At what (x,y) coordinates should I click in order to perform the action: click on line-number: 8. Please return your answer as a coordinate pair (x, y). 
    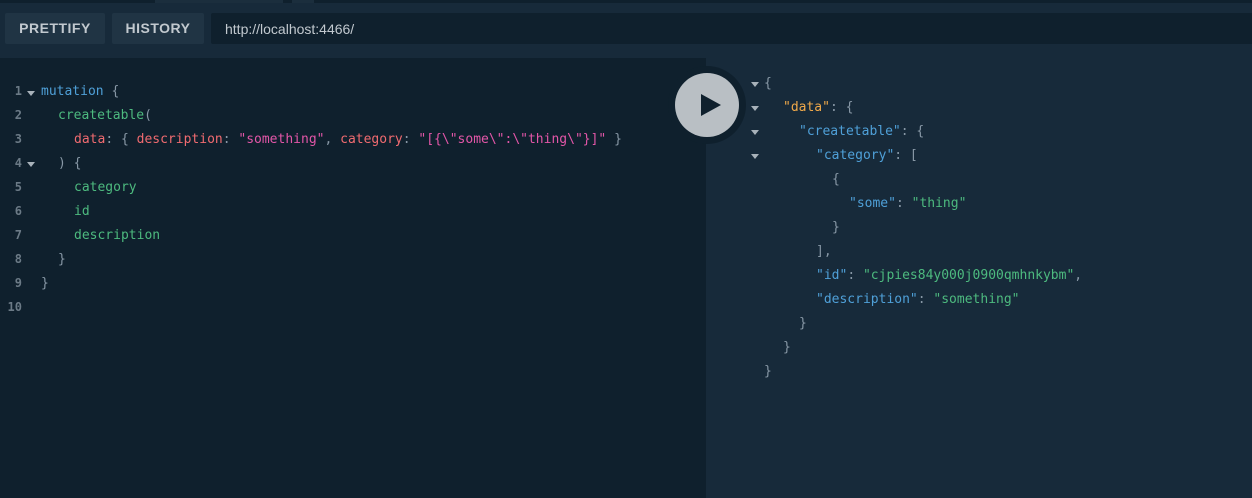
    Looking at the image, I should click on (18, 259).